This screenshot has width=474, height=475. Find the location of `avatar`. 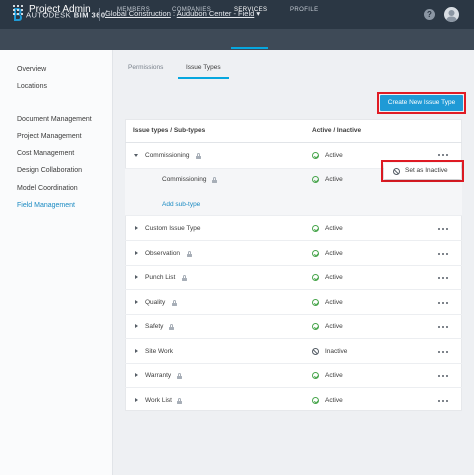

avatar is located at coordinates (451, 14).